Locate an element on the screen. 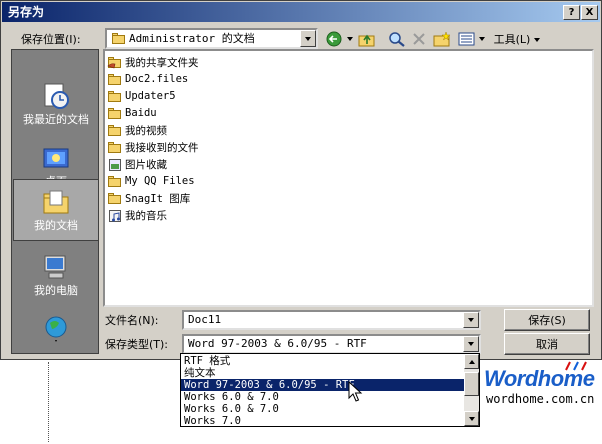  list-item: Baidu is located at coordinates (132, 113).